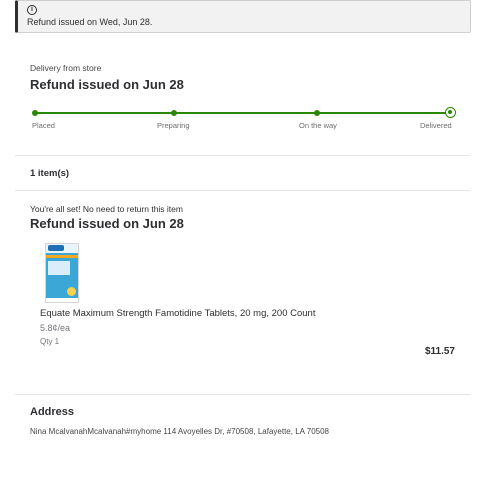 The image size is (500, 479). Describe the element at coordinates (66, 68) in the screenshot. I see `delivery-type-label: Delivery from store` at that location.